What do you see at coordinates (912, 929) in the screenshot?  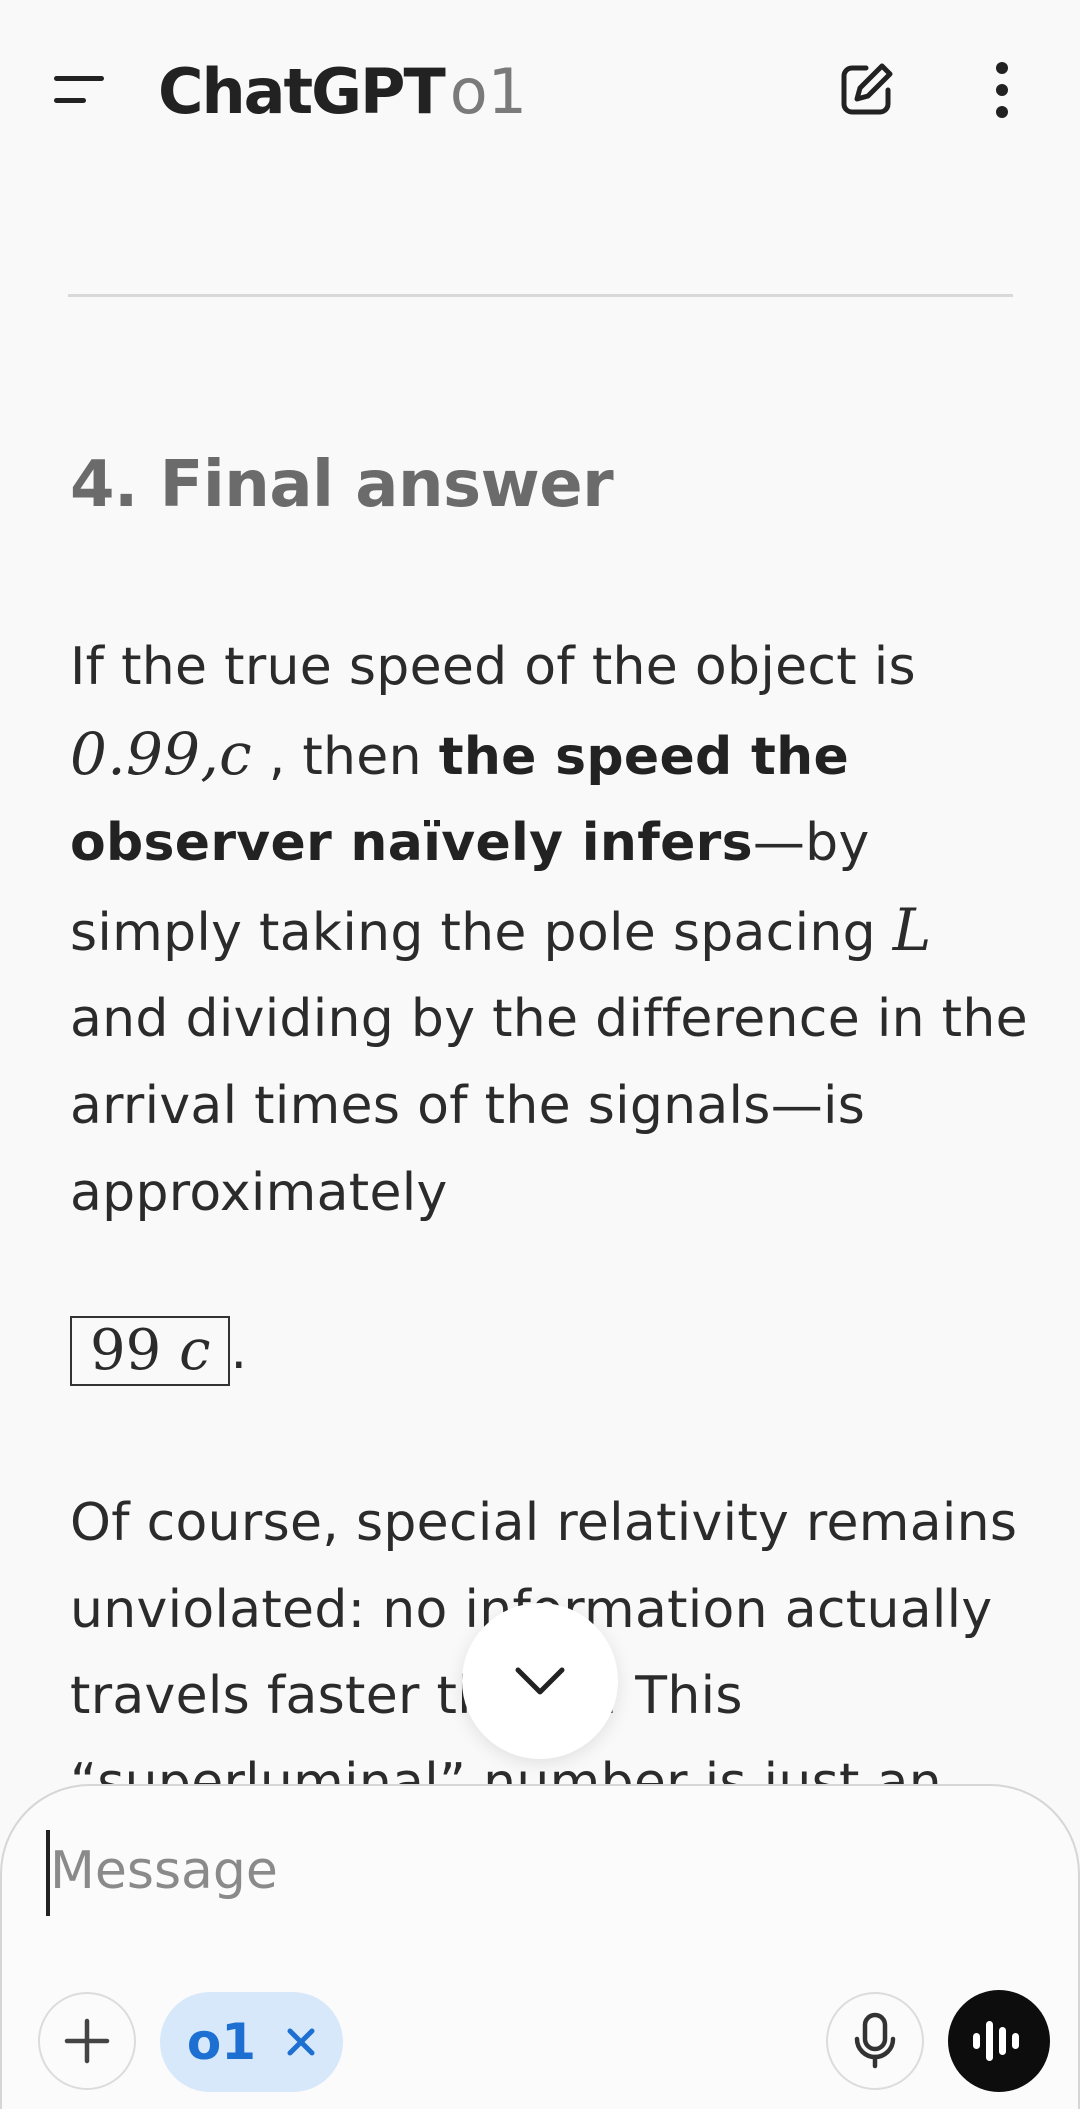 I see `math-L: L` at bounding box center [912, 929].